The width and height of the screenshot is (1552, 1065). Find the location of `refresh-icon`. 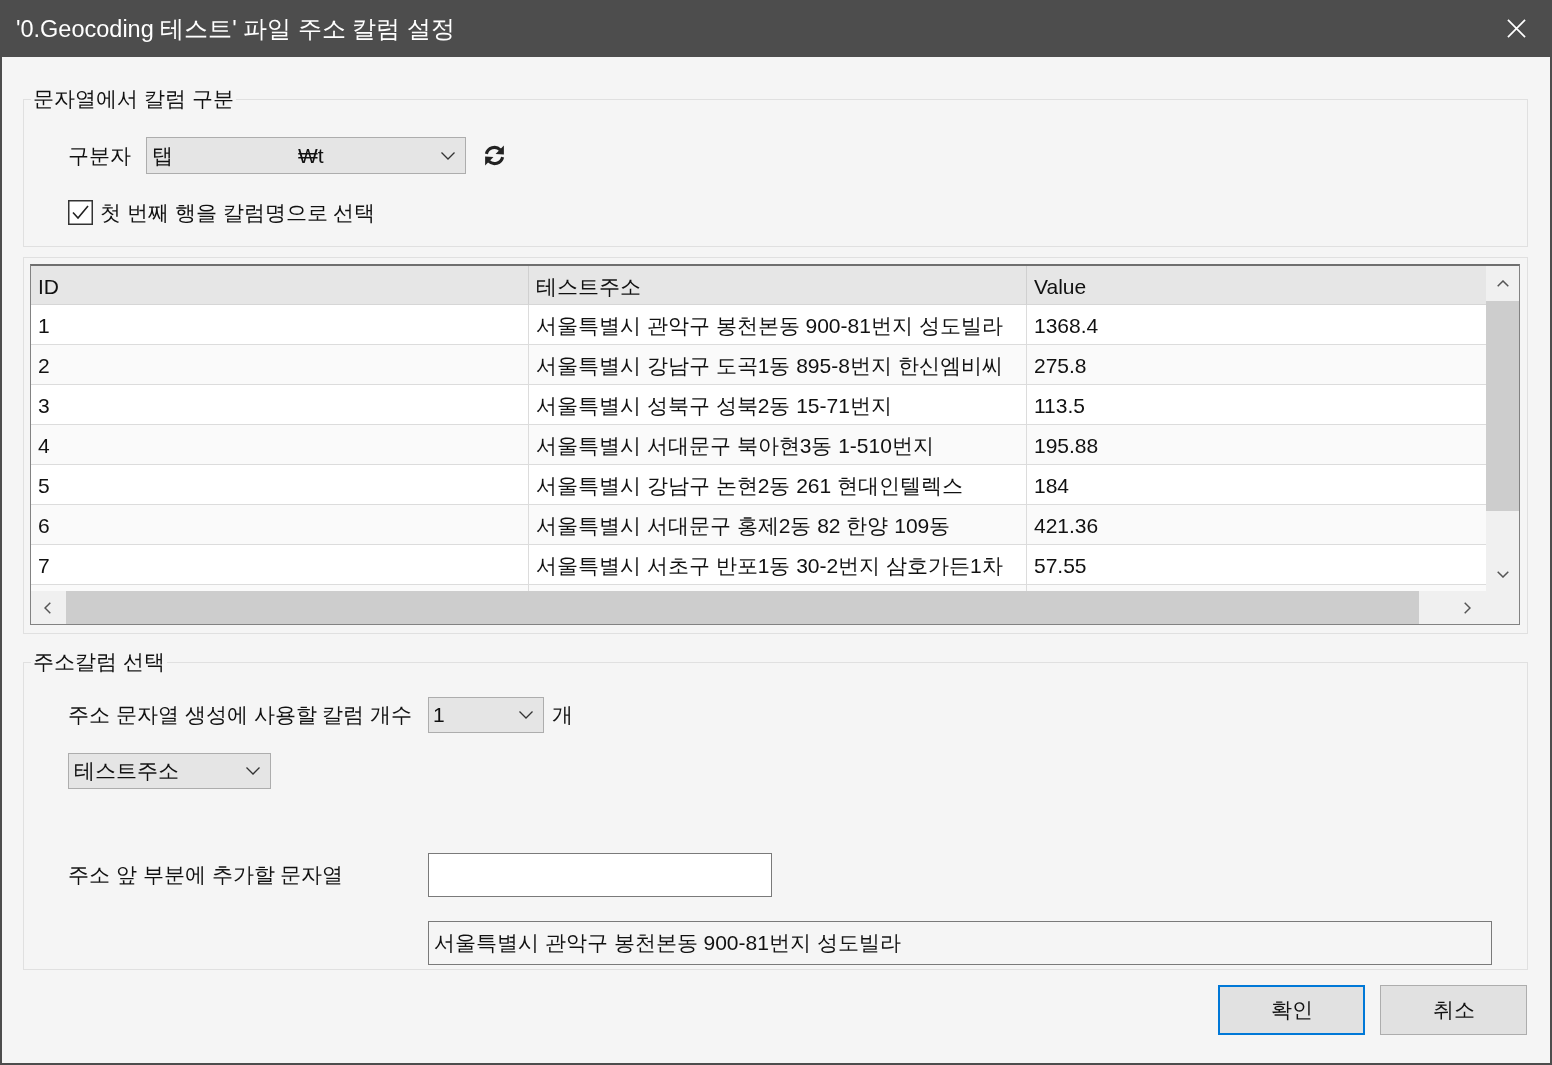

refresh-icon is located at coordinates (494, 155).